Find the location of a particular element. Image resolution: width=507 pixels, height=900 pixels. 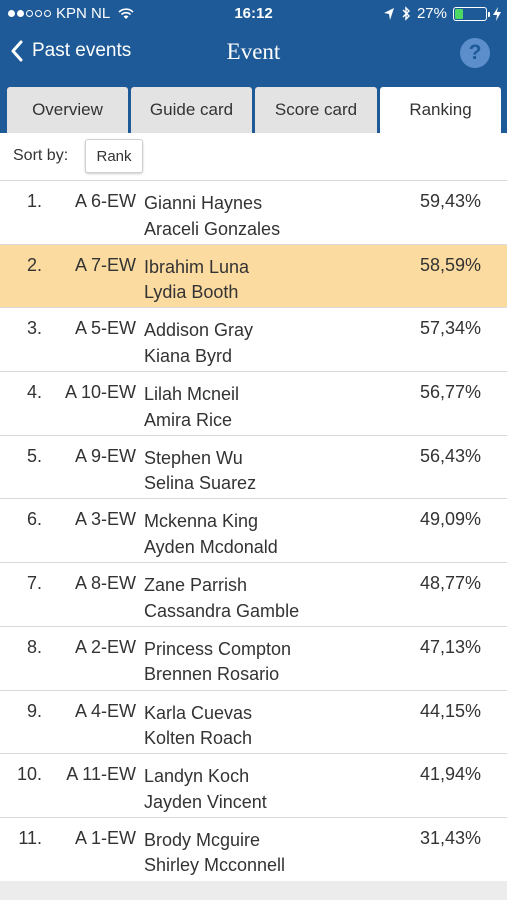

pair-id: A 5-EW is located at coordinates (105, 328).